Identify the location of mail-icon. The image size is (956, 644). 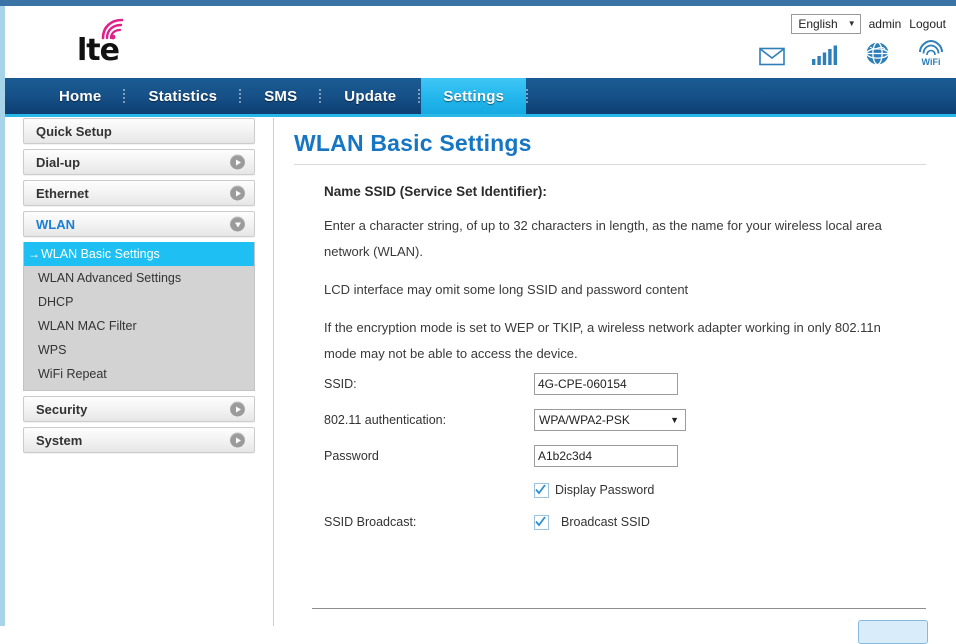
(772, 56).